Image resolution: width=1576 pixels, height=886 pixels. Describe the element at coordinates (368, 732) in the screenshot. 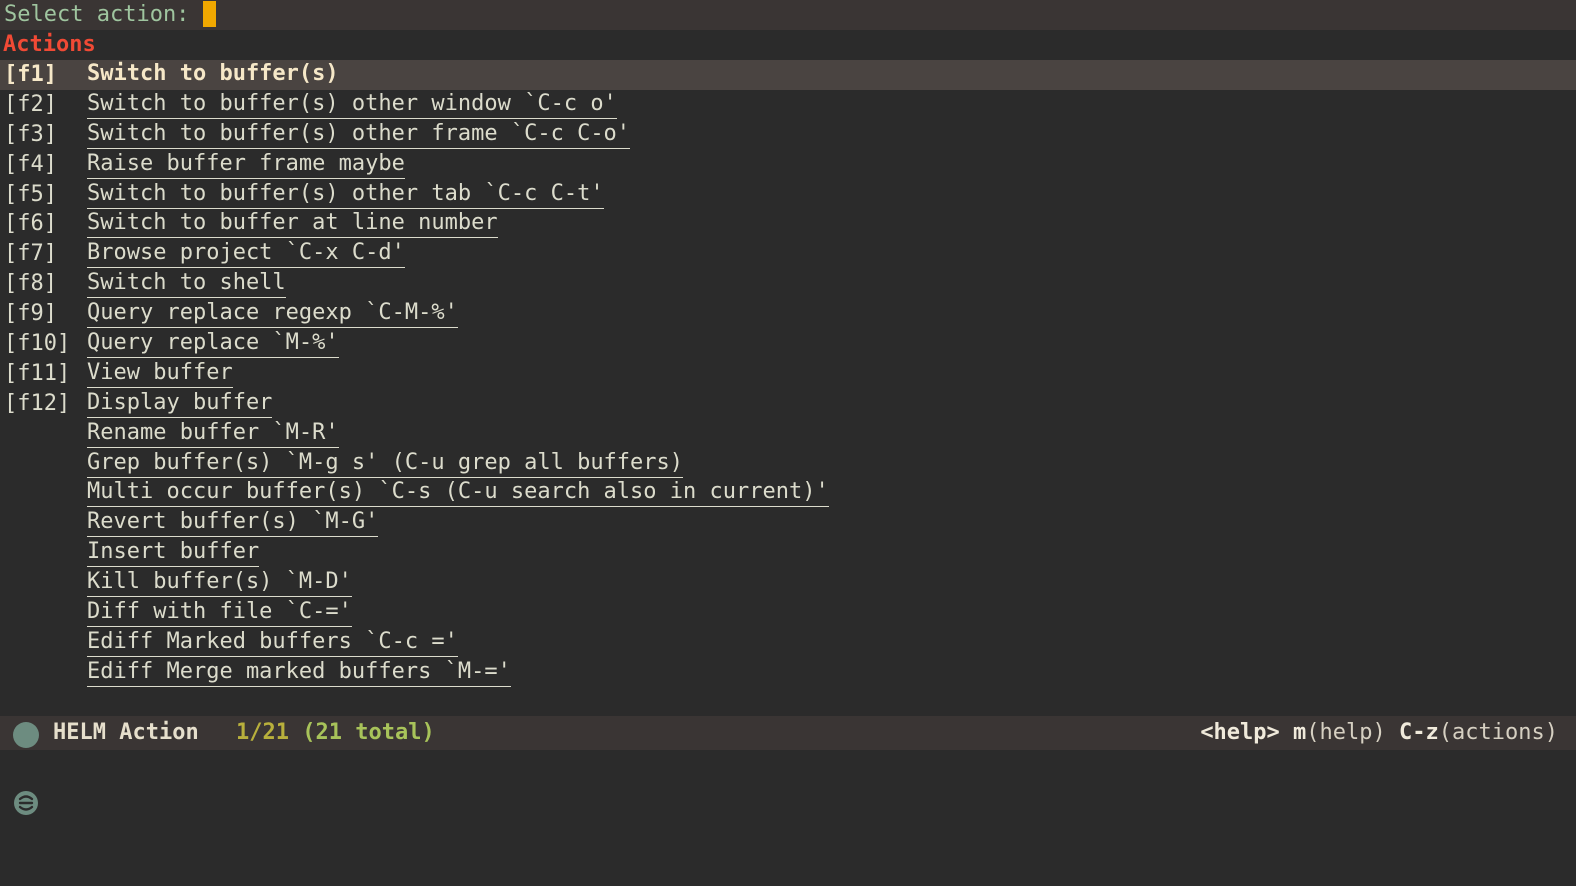

I see `candidate-count-total: (21 total)` at that location.